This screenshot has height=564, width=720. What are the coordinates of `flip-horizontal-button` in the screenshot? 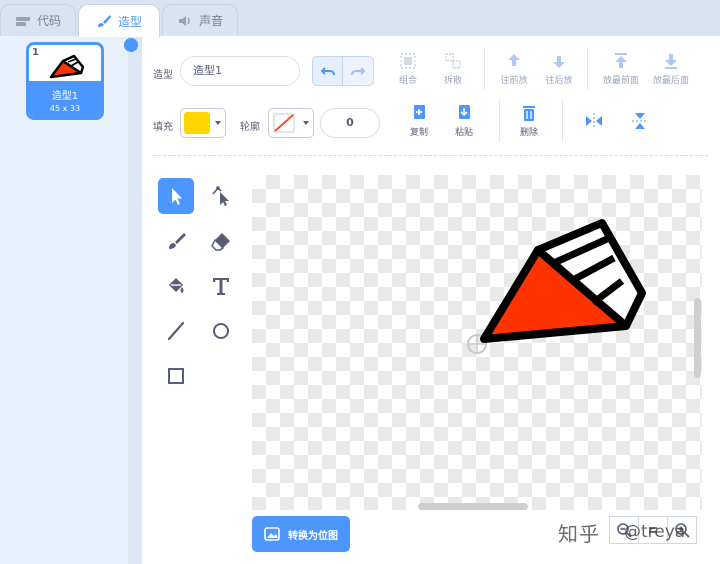 It's located at (594, 122).